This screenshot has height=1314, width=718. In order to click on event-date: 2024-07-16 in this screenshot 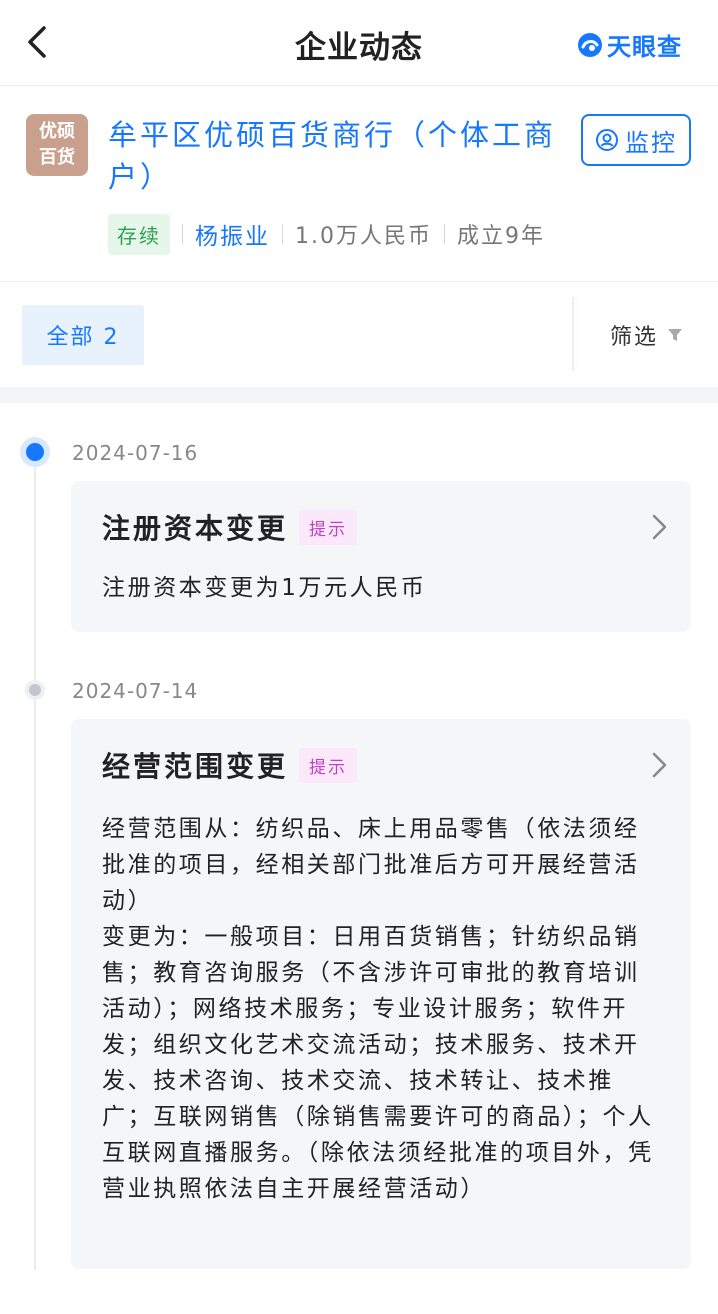, I will do `click(135, 453)`.